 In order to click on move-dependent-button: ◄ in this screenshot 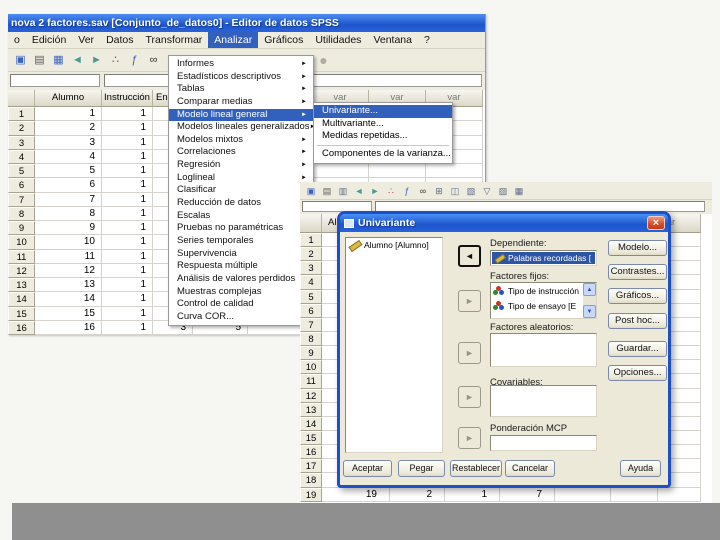, I will do `click(469, 256)`.